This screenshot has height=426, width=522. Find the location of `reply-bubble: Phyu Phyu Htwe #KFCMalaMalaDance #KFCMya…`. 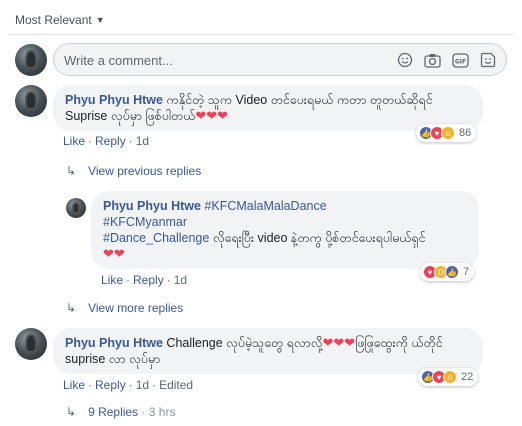

reply-bubble: Phyu Phyu Htwe #KFCMalaMalaDance #KFCMya… is located at coordinates (285, 230).